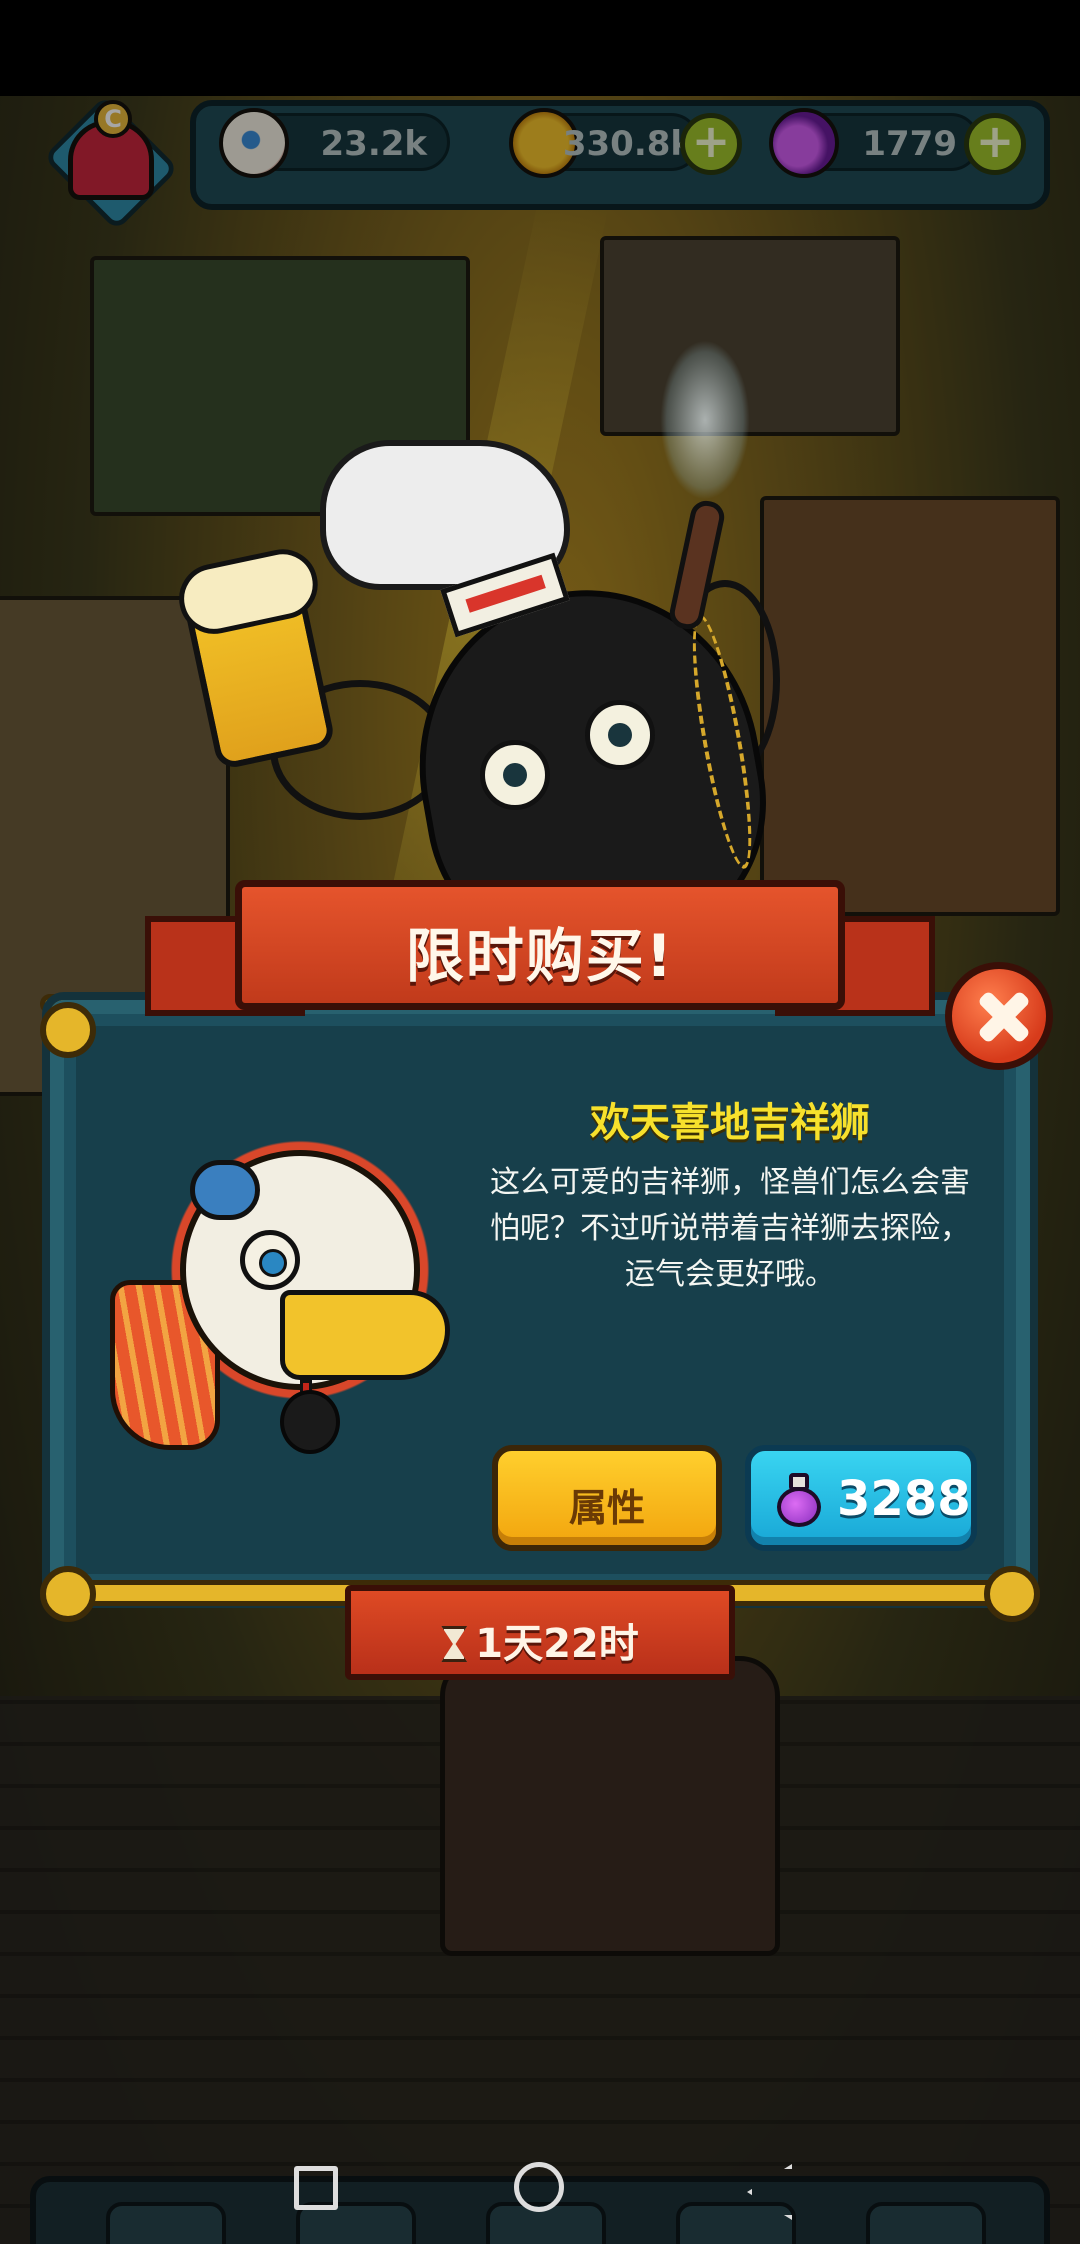 The height and width of the screenshot is (2244, 1080). I want to click on potion-icon, so click(799, 1500).